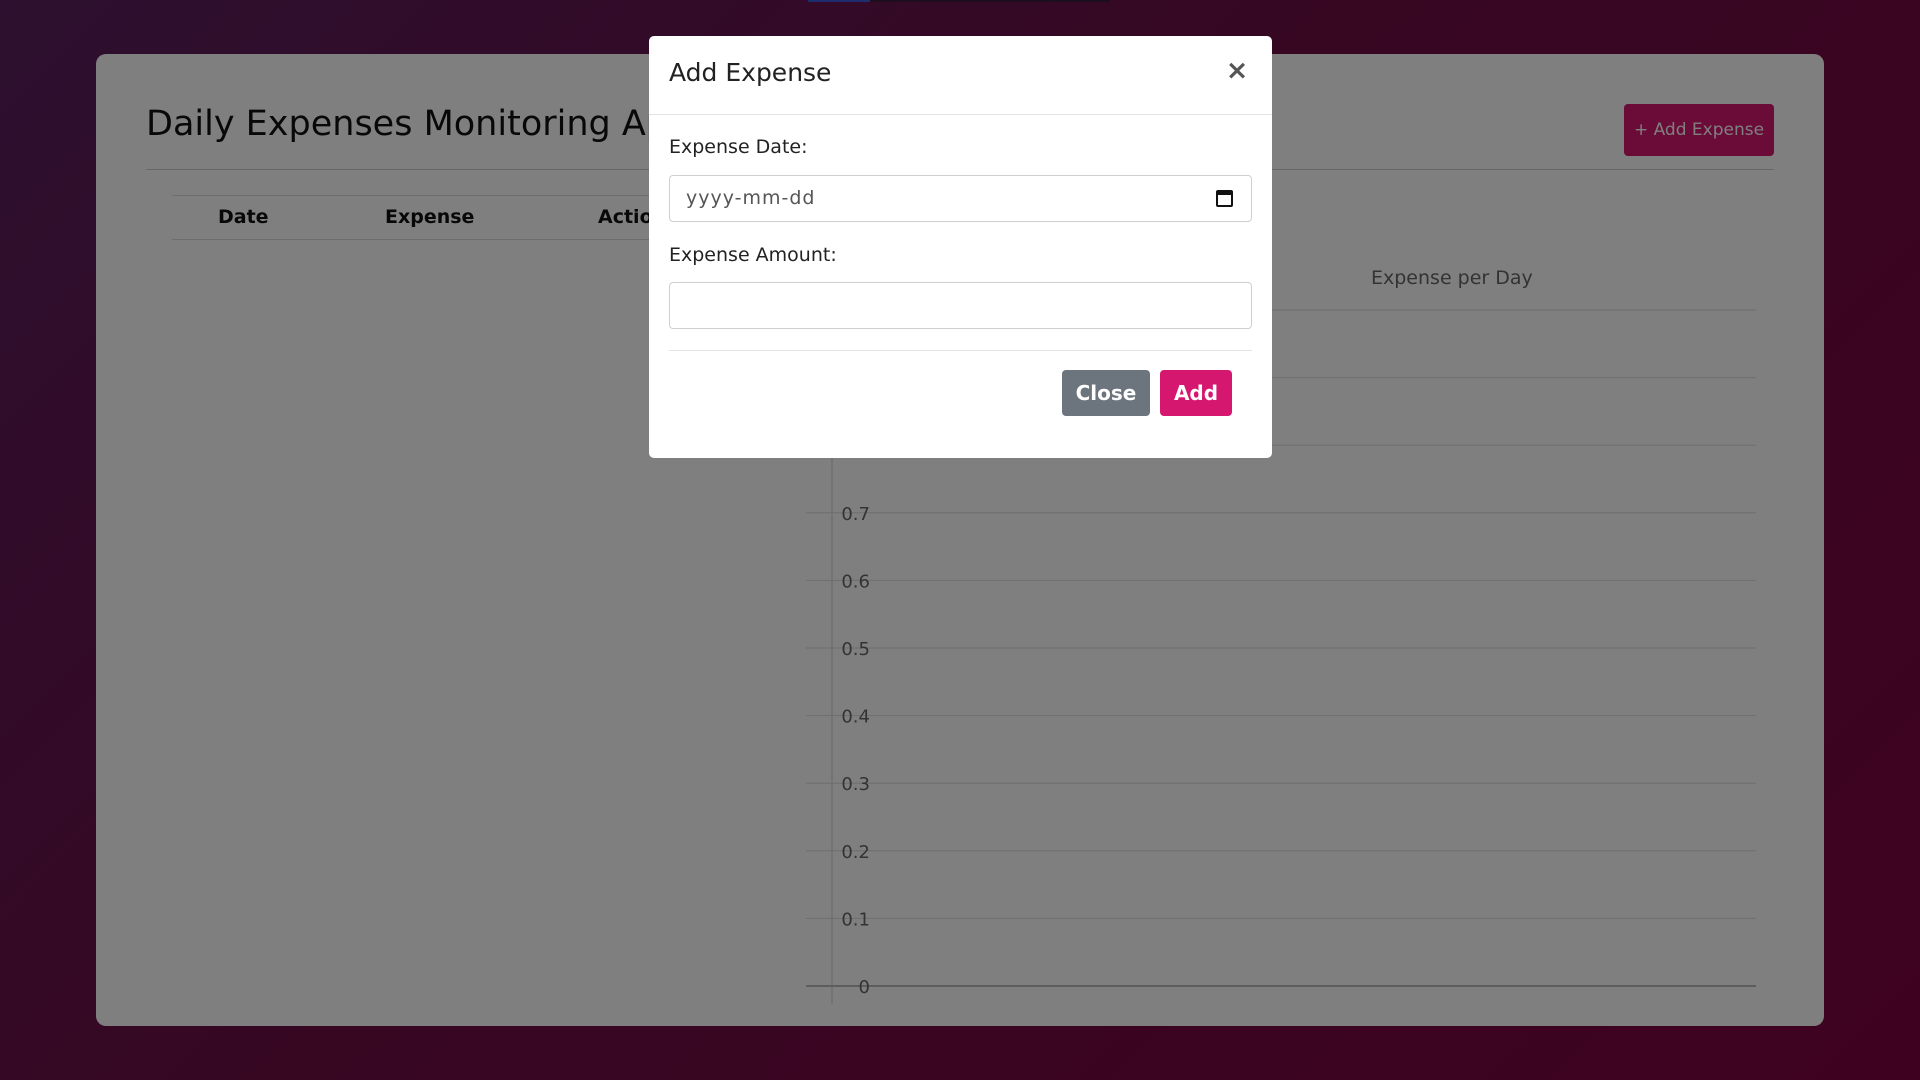 This screenshot has width=1920, height=1080. Describe the element at coordinates (960, 350) in the screenshot. I see `modal-footer-divider` at that location.